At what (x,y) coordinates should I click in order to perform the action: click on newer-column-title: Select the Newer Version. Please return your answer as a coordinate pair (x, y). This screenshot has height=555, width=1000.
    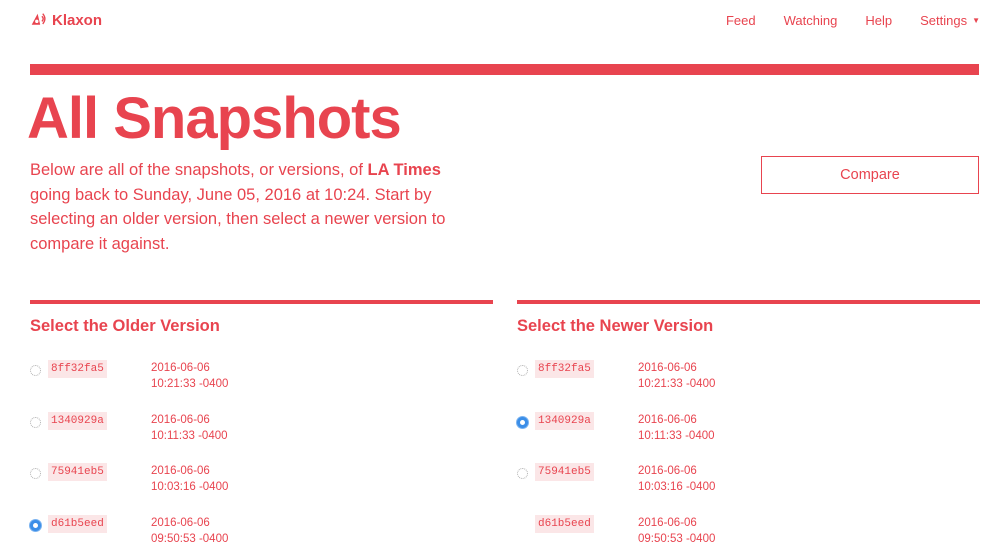
    Looking at the image, I should click on (615, 326).